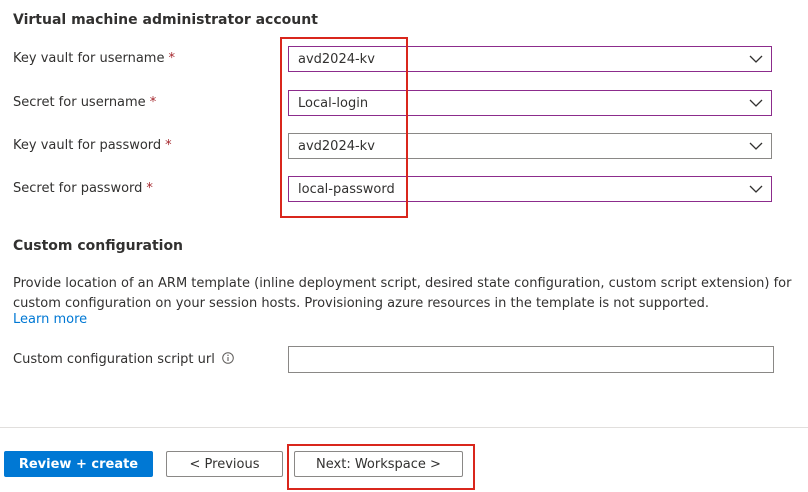  I want to click on footer-divider, so click(404, 427).